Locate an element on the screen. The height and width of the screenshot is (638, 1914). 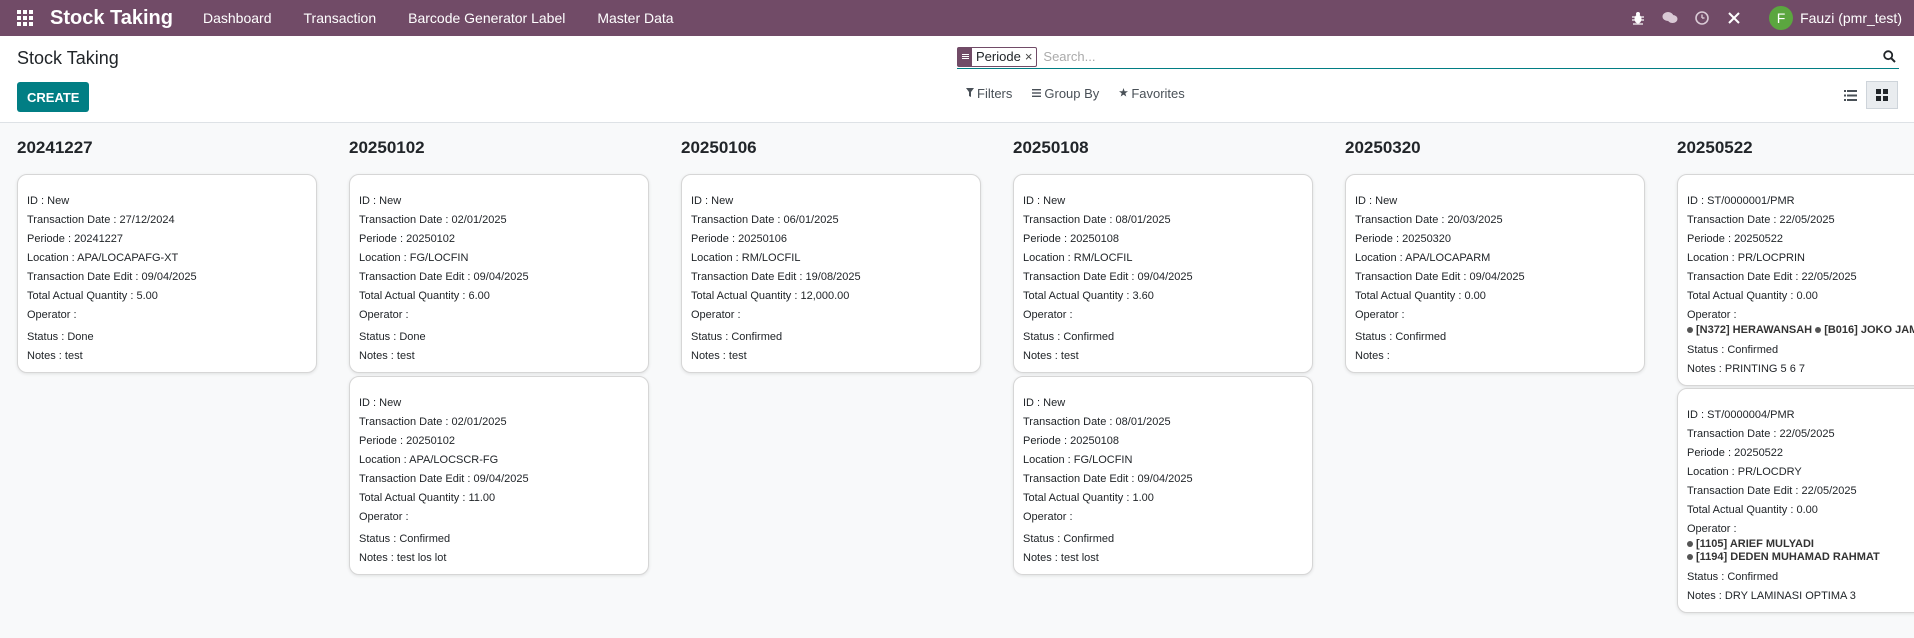
chat-icon is located at coordinates (1670, 18).